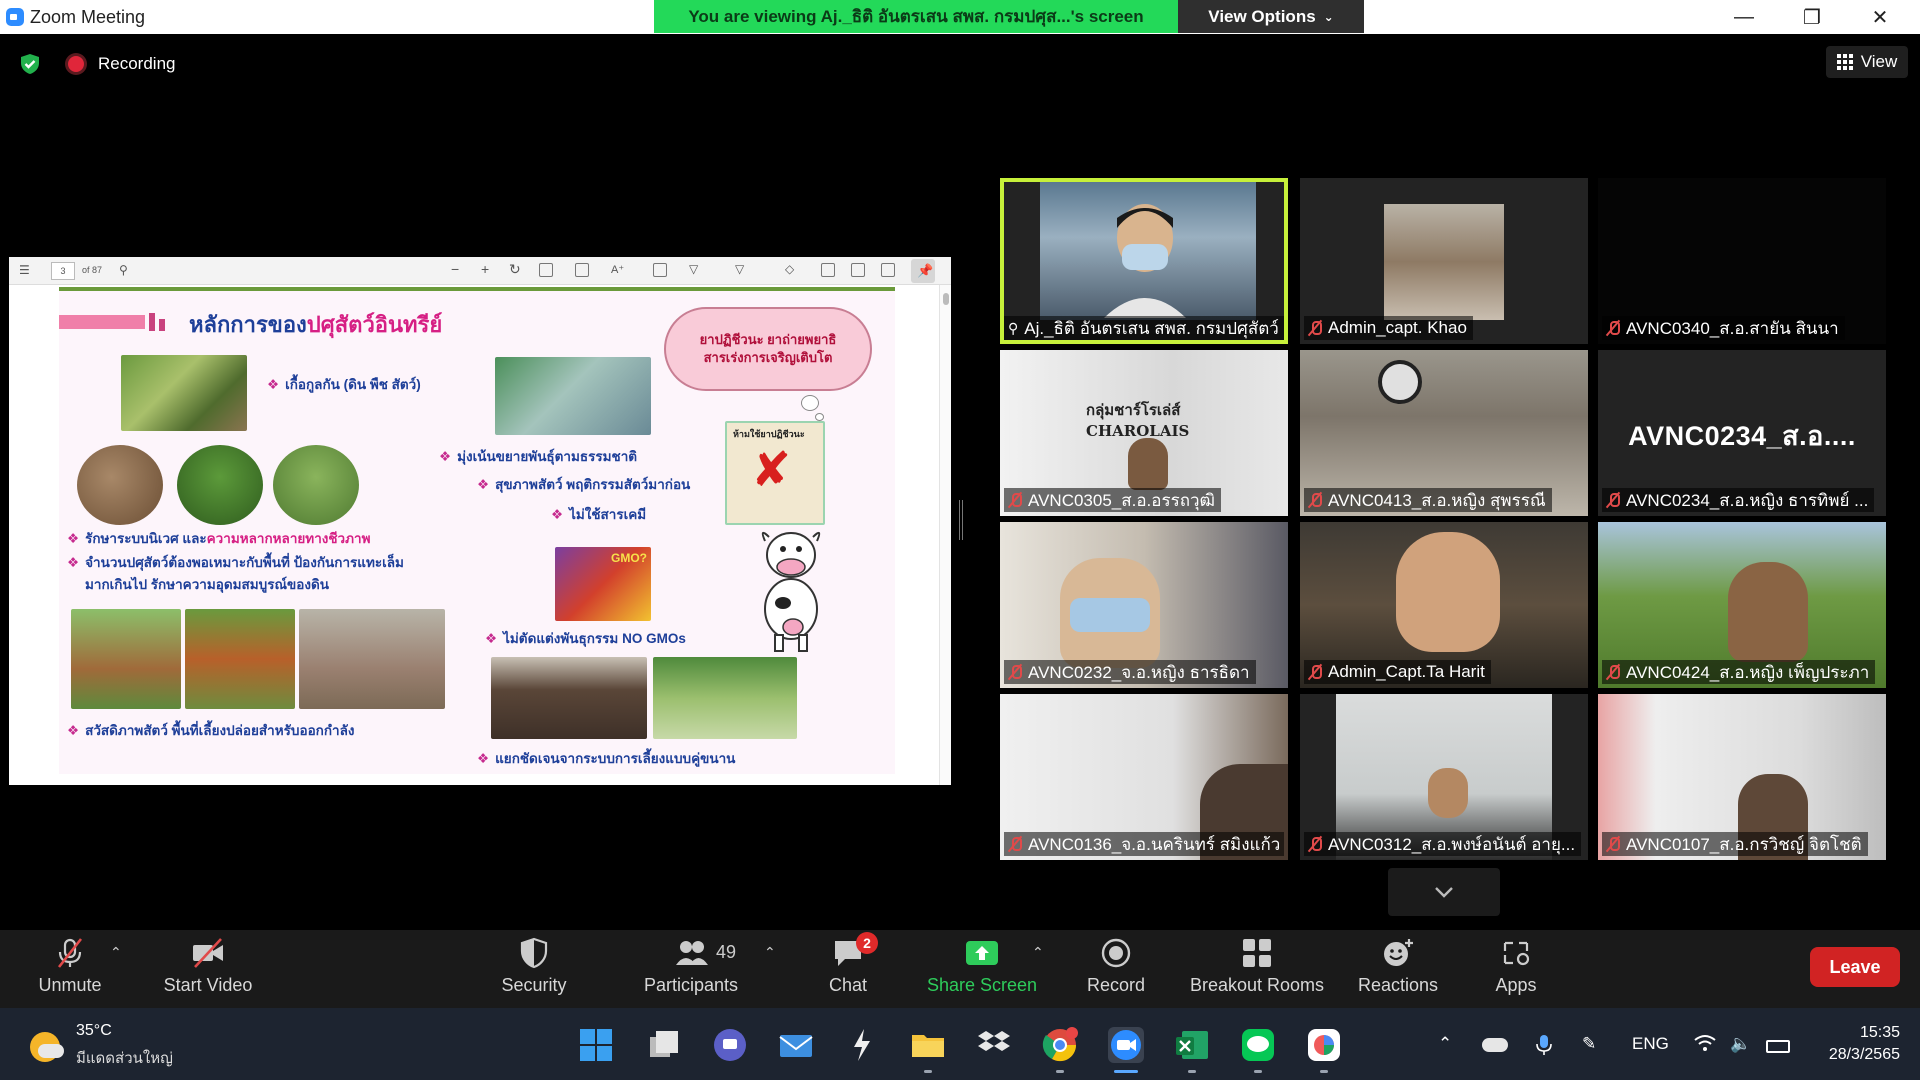  Describe the element at coordinates (888, 270) in the screenshot. I see `save-as-icon` at that location.